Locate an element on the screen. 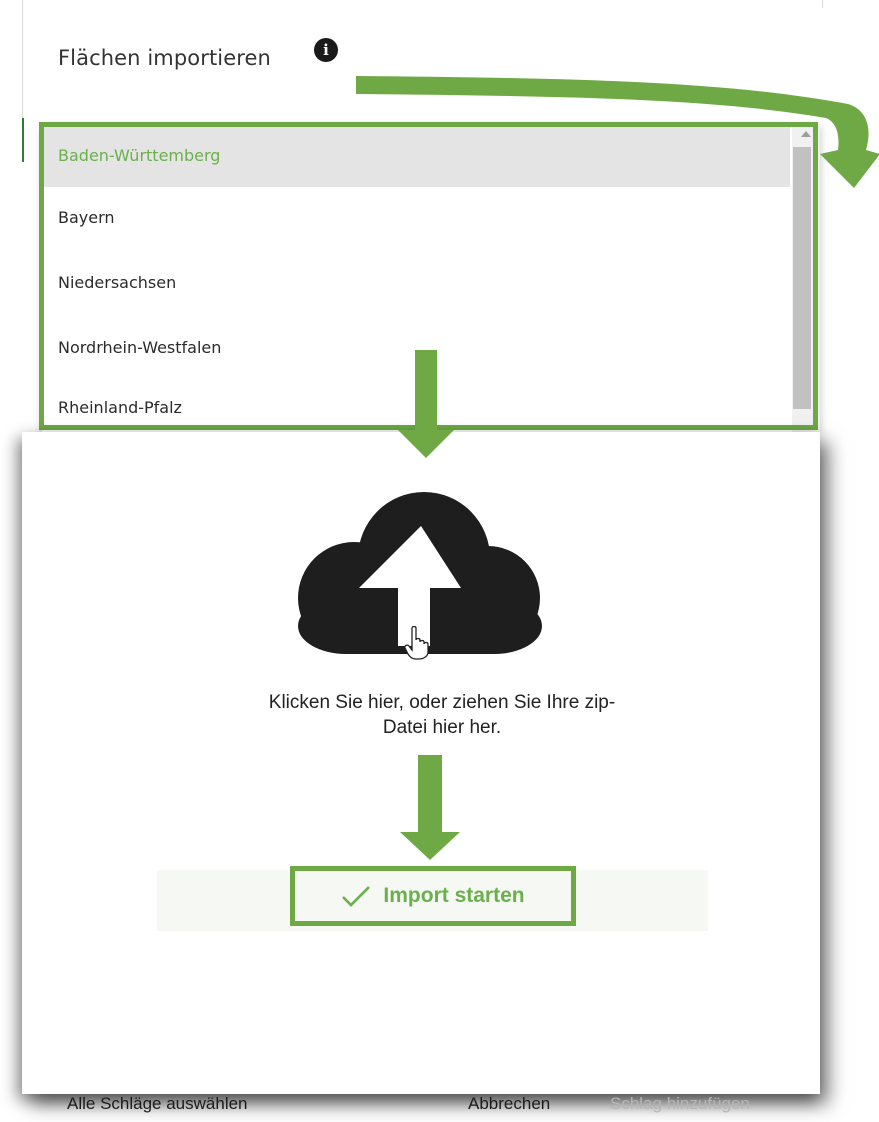 The image size is (879, 1122). import-start-button: Import starten is located at coordinates (433, 896).